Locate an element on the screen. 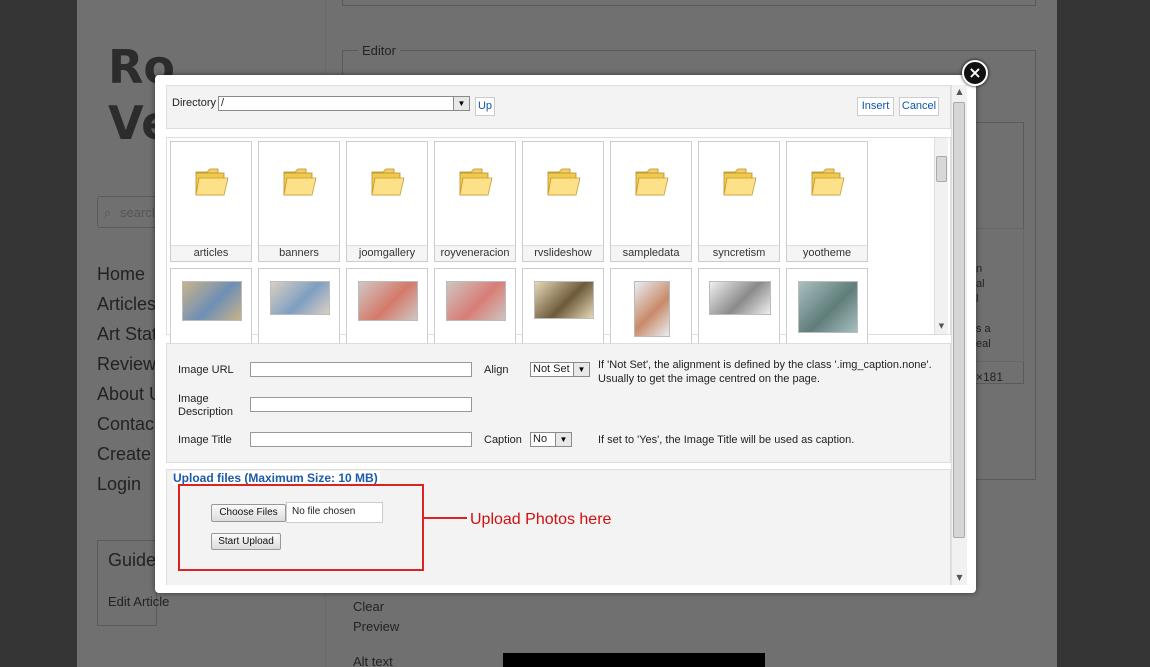 The height and width of the screenshot is (667, 1150). align-value: Not Set is located at coordinates (551, 369).